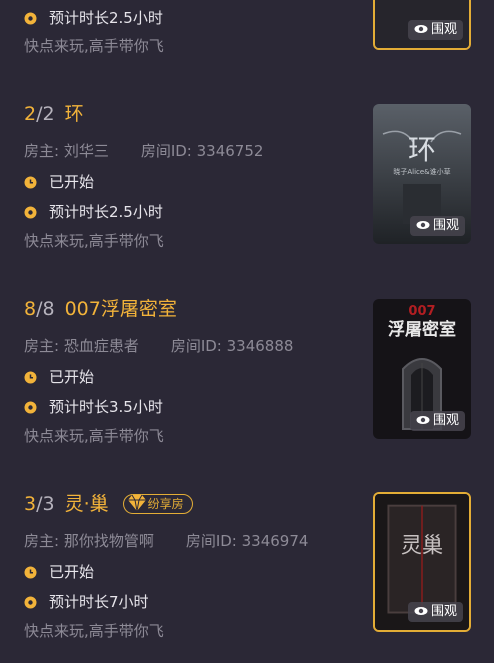  I want to click on room-poster: 围观, so click(422, 25).